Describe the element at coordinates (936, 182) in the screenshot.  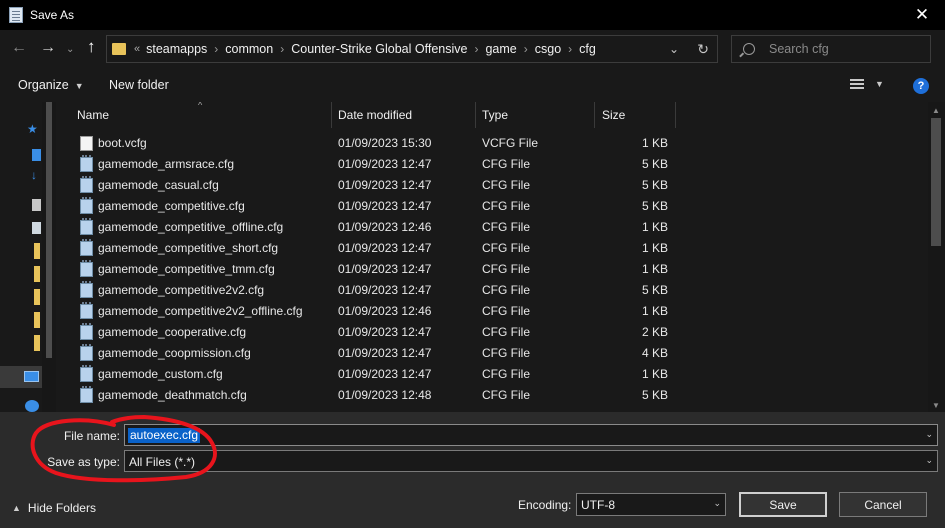
I see `scrollbar-thumb` at that location.